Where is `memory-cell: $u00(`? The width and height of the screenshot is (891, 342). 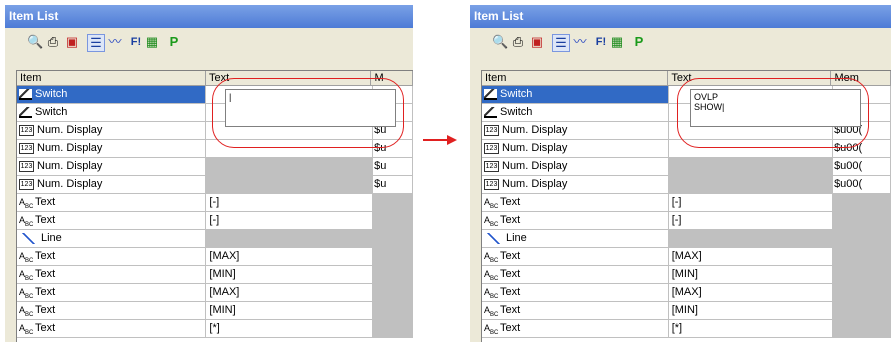
memory-cell: $u00( is located at coordinates (862, 166).